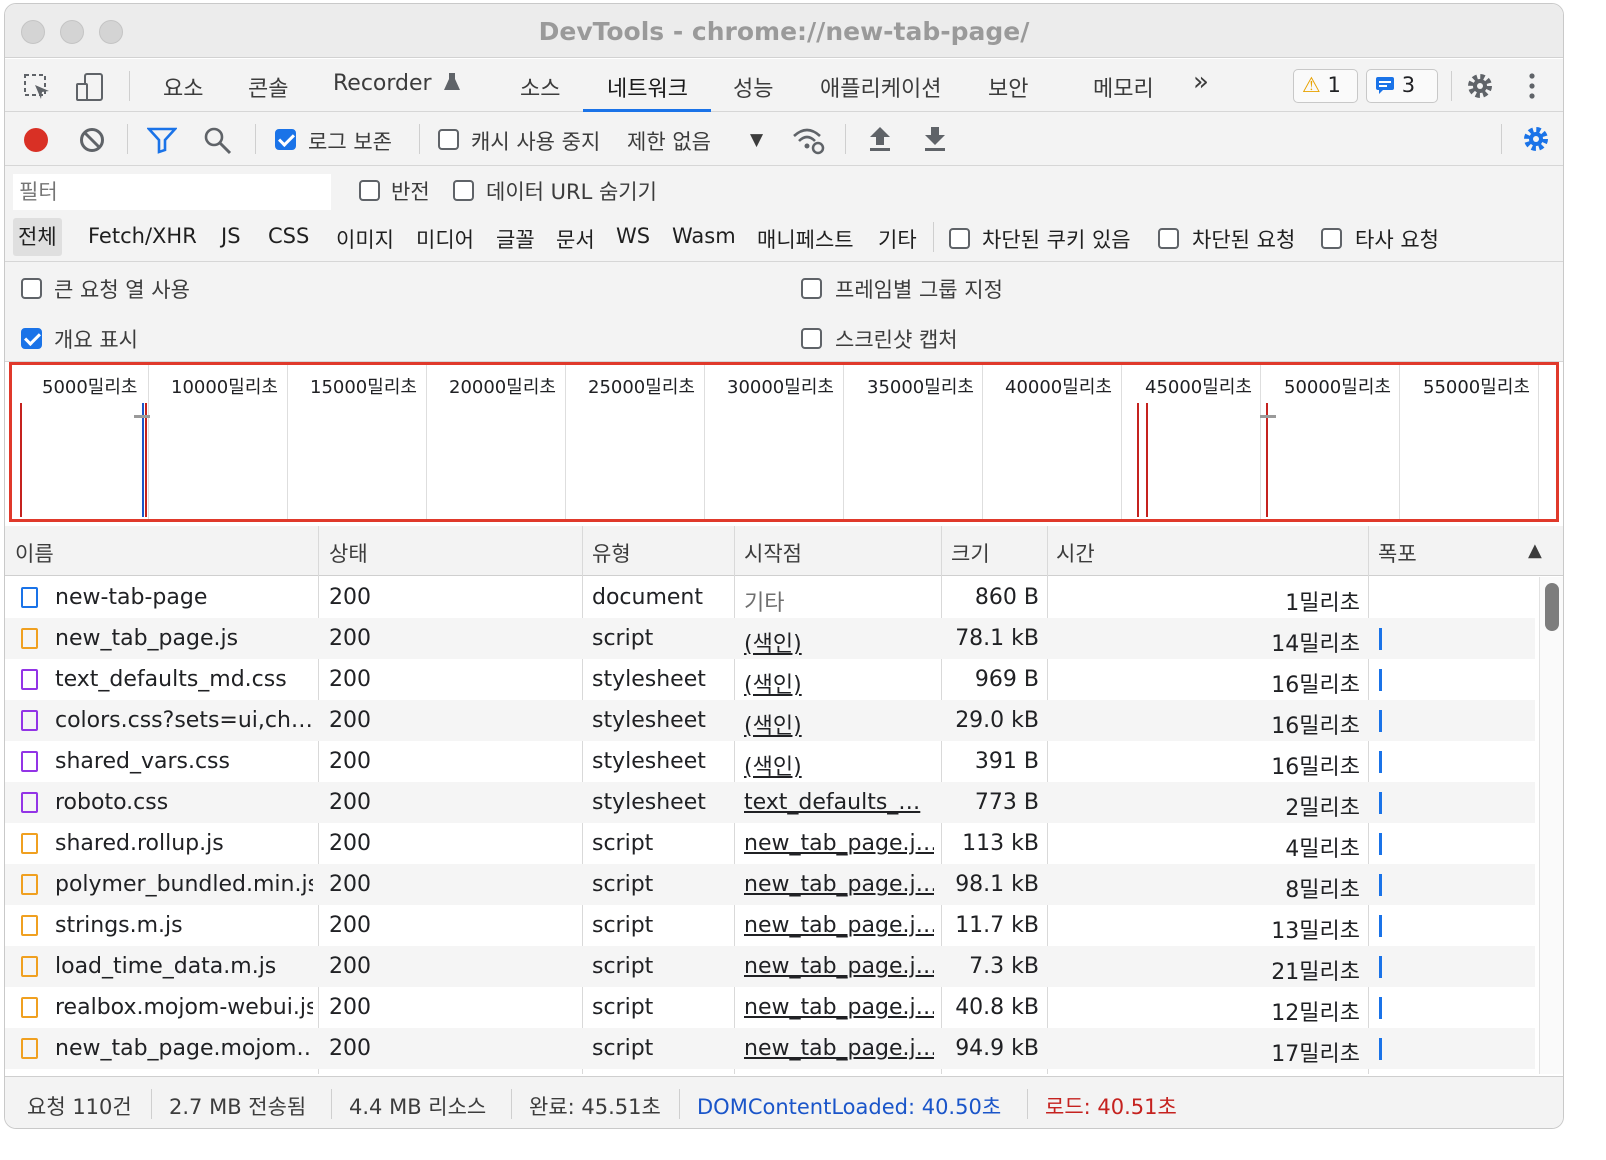 The height and width of the screenshot is (1160, 1606). Describe the element at coordinates (809, 140) in the screenshot. I see `network-conditions-icon` at that location.